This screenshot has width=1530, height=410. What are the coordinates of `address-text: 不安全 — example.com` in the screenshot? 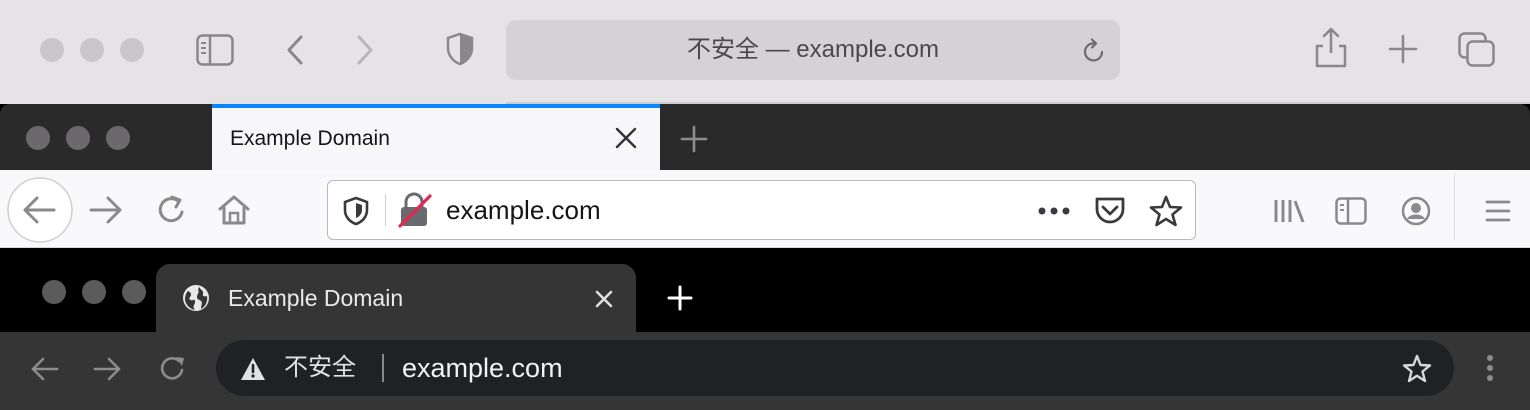 It's located at (813, 49).